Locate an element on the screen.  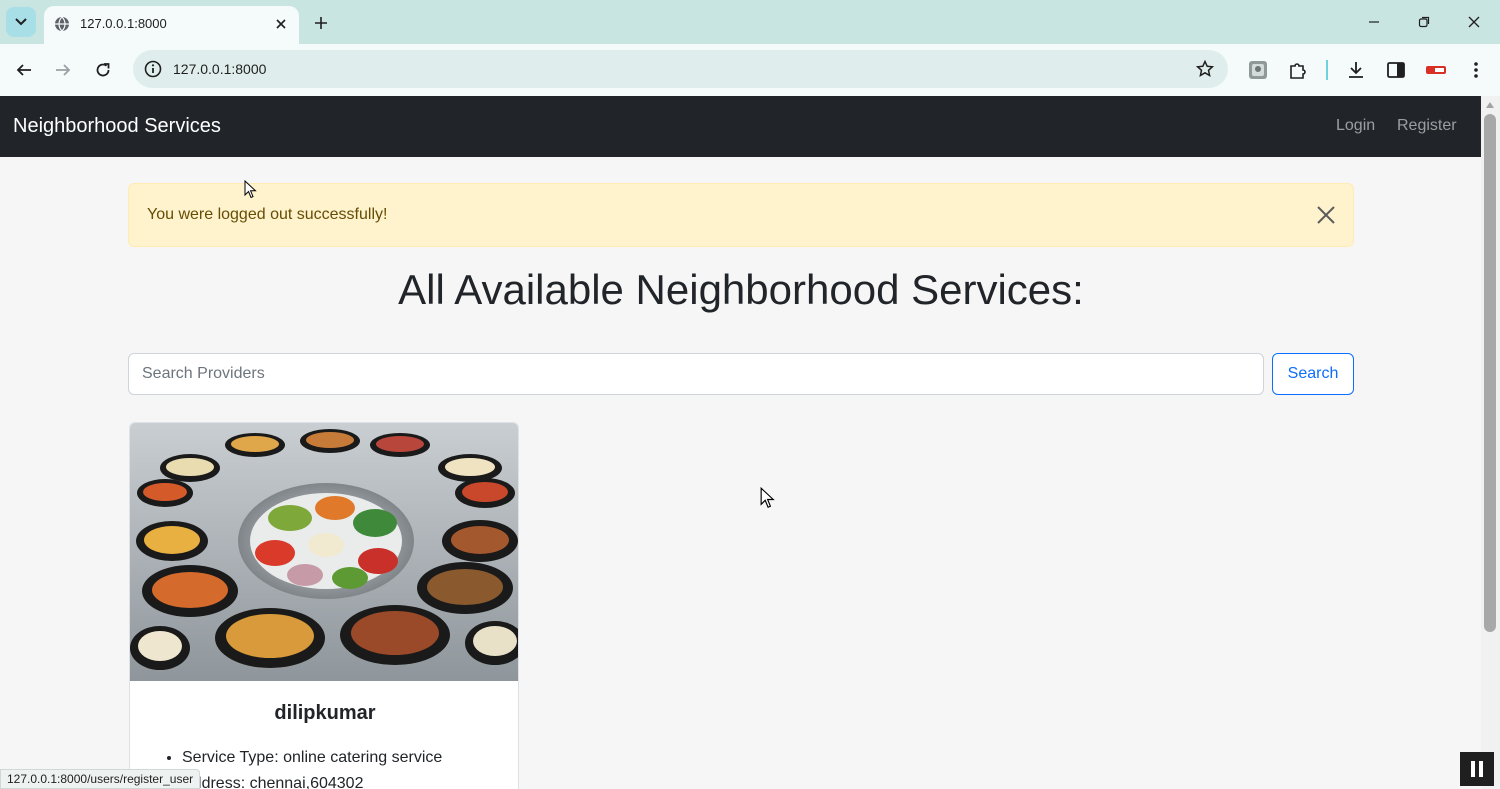
search-input is located at coordinates (696, 374).